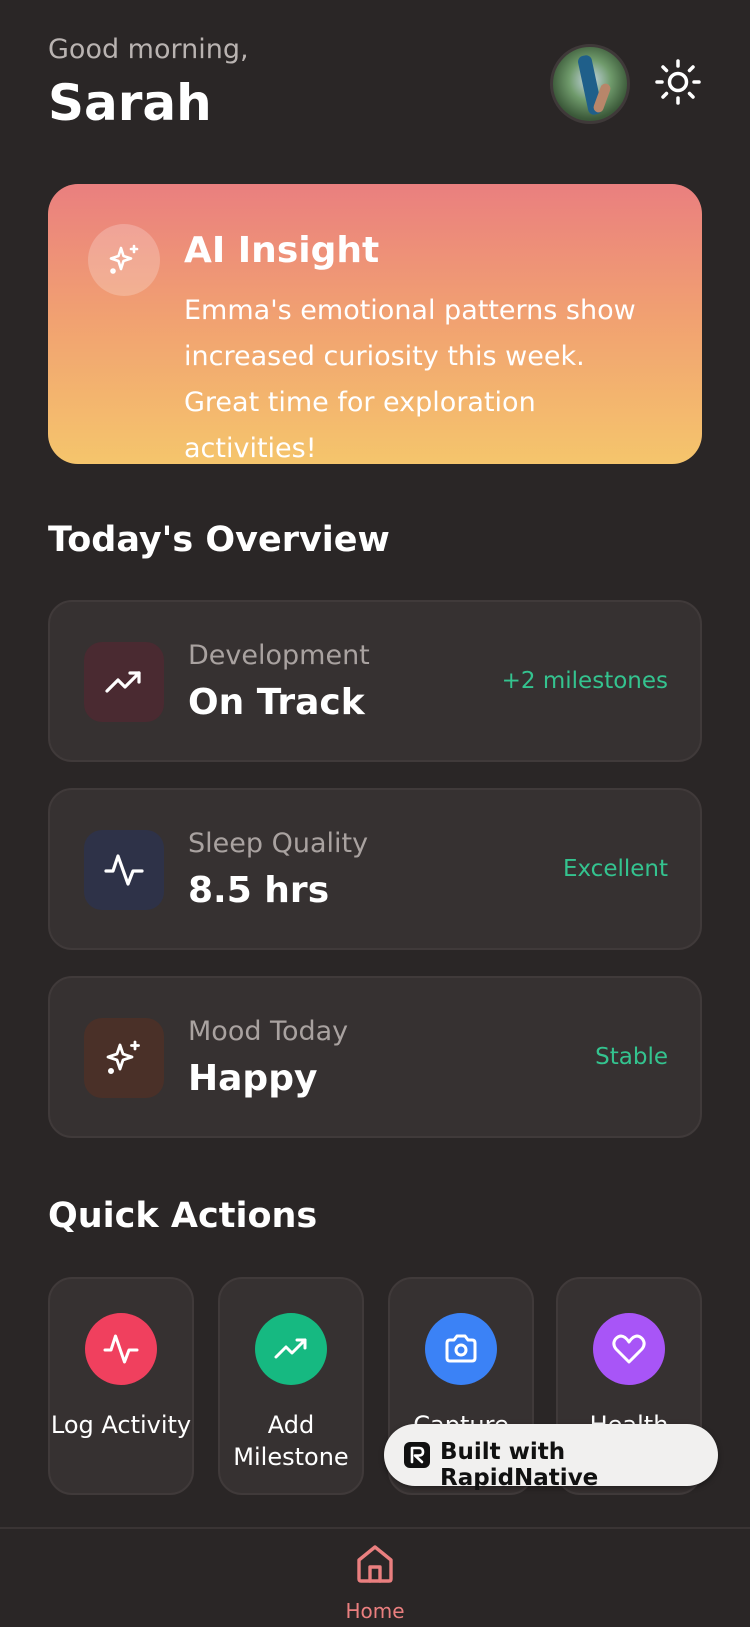 This screenshot has height=1627, width=750. What do you see at coordinates (417, 1455) in the screenshot?
I see `rapidnative-logo-icon` at bounding box center [417, 1455].